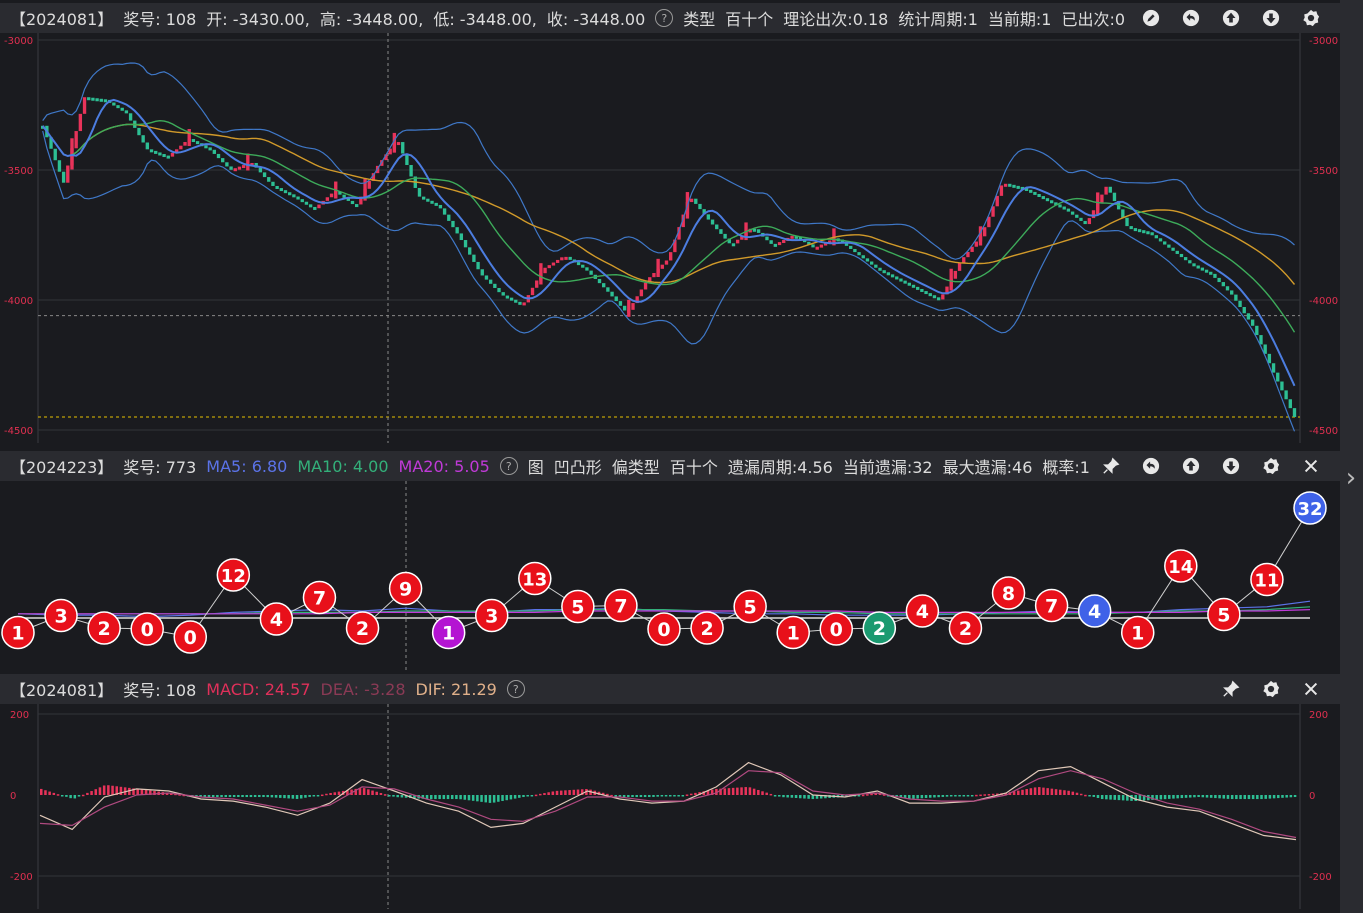  I want to click on panel3-dea: DEA: -3.28, so click(363, 689).